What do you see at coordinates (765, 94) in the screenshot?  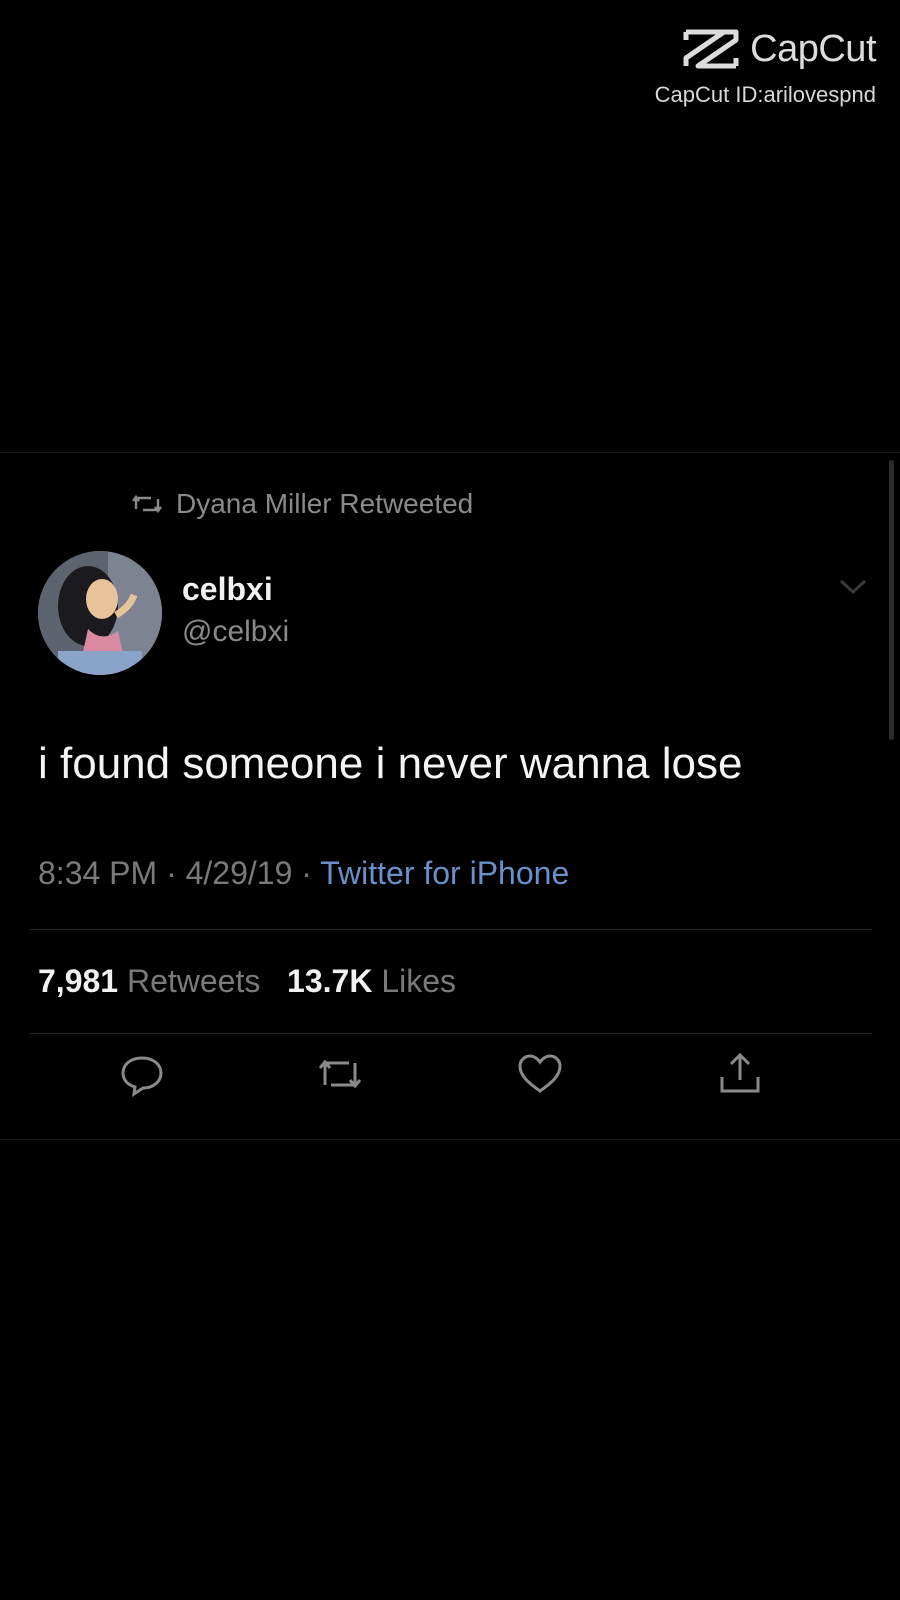 I see `capcut-id: CapCut ID:arilovespnd` at bounding box center [765, 94].